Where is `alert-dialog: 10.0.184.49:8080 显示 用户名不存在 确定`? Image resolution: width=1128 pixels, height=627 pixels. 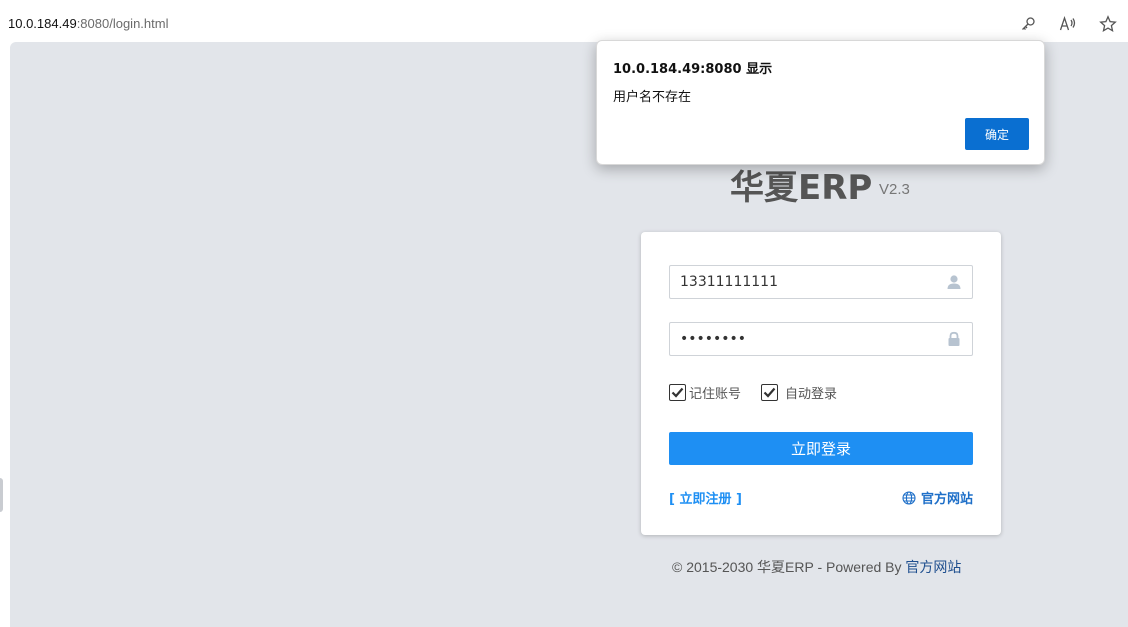
alert-dialog: 10.0.184.49:8080 显示 用户名不存在 确定 is located at coordinates (820, 102).